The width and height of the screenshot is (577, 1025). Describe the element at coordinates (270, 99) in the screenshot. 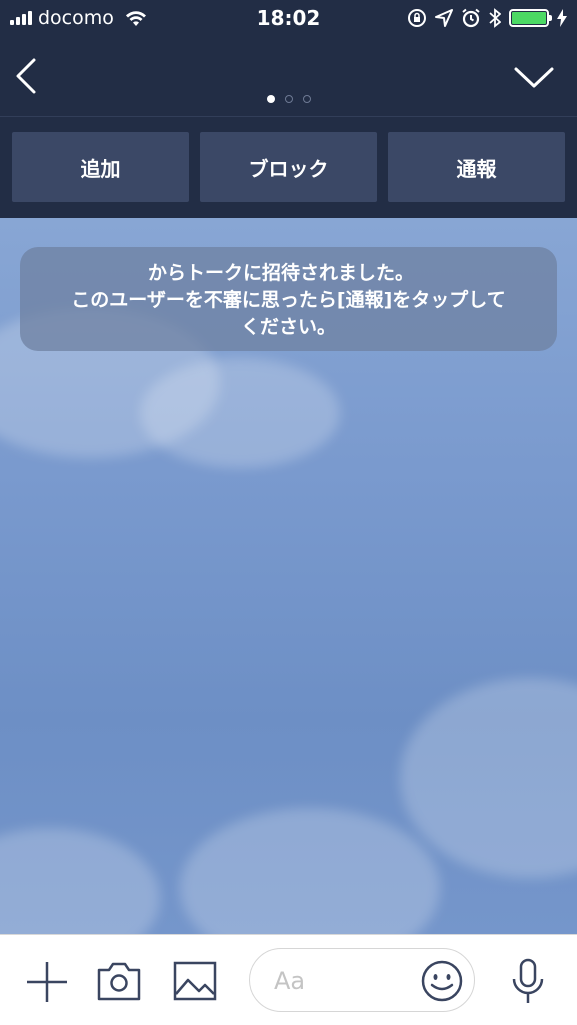

I see `page-dot-active` at that location.